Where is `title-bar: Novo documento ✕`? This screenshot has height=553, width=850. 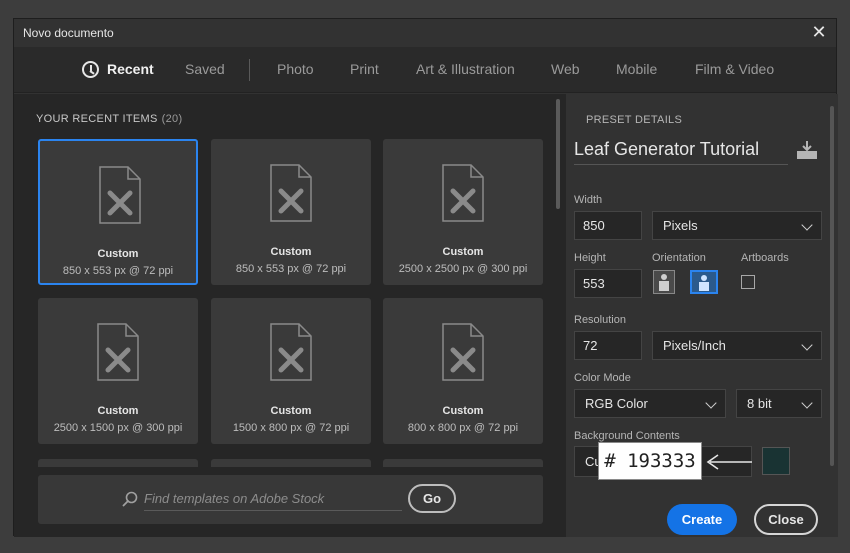 title-bar: Novo documento ✕ is located at coordinates (425, 33).